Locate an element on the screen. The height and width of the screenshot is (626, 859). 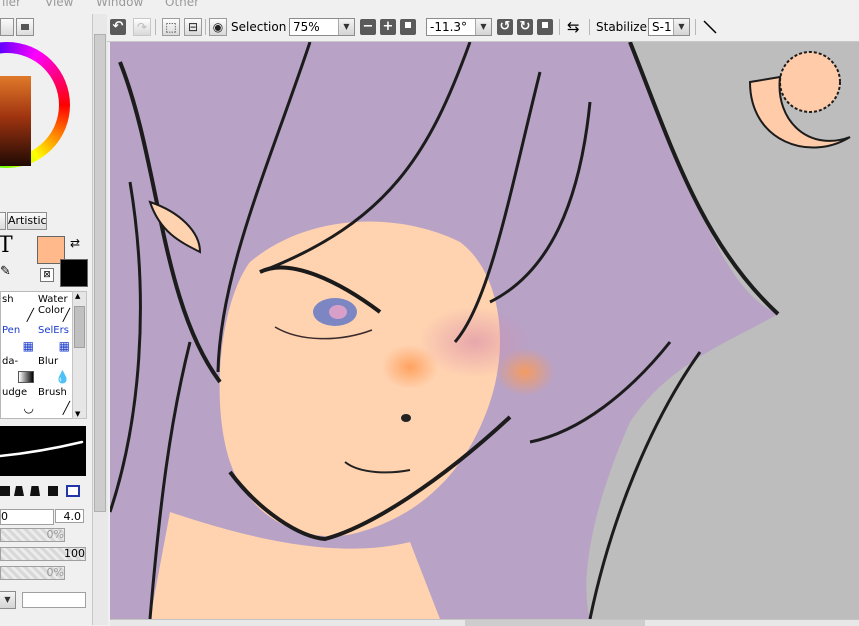
rotate-right-icon: ↻ is located at coordinates (525, 26).